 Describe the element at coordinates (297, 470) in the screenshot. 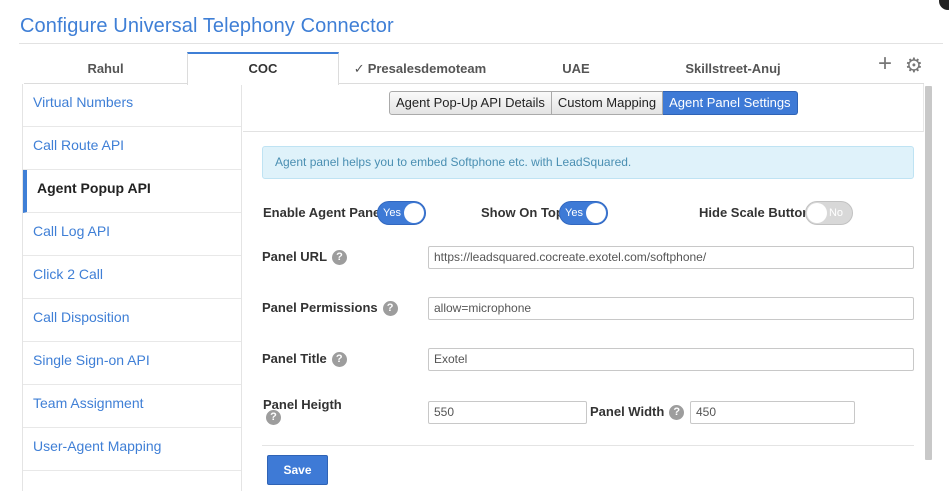

I see `save-button: Save` at that location.